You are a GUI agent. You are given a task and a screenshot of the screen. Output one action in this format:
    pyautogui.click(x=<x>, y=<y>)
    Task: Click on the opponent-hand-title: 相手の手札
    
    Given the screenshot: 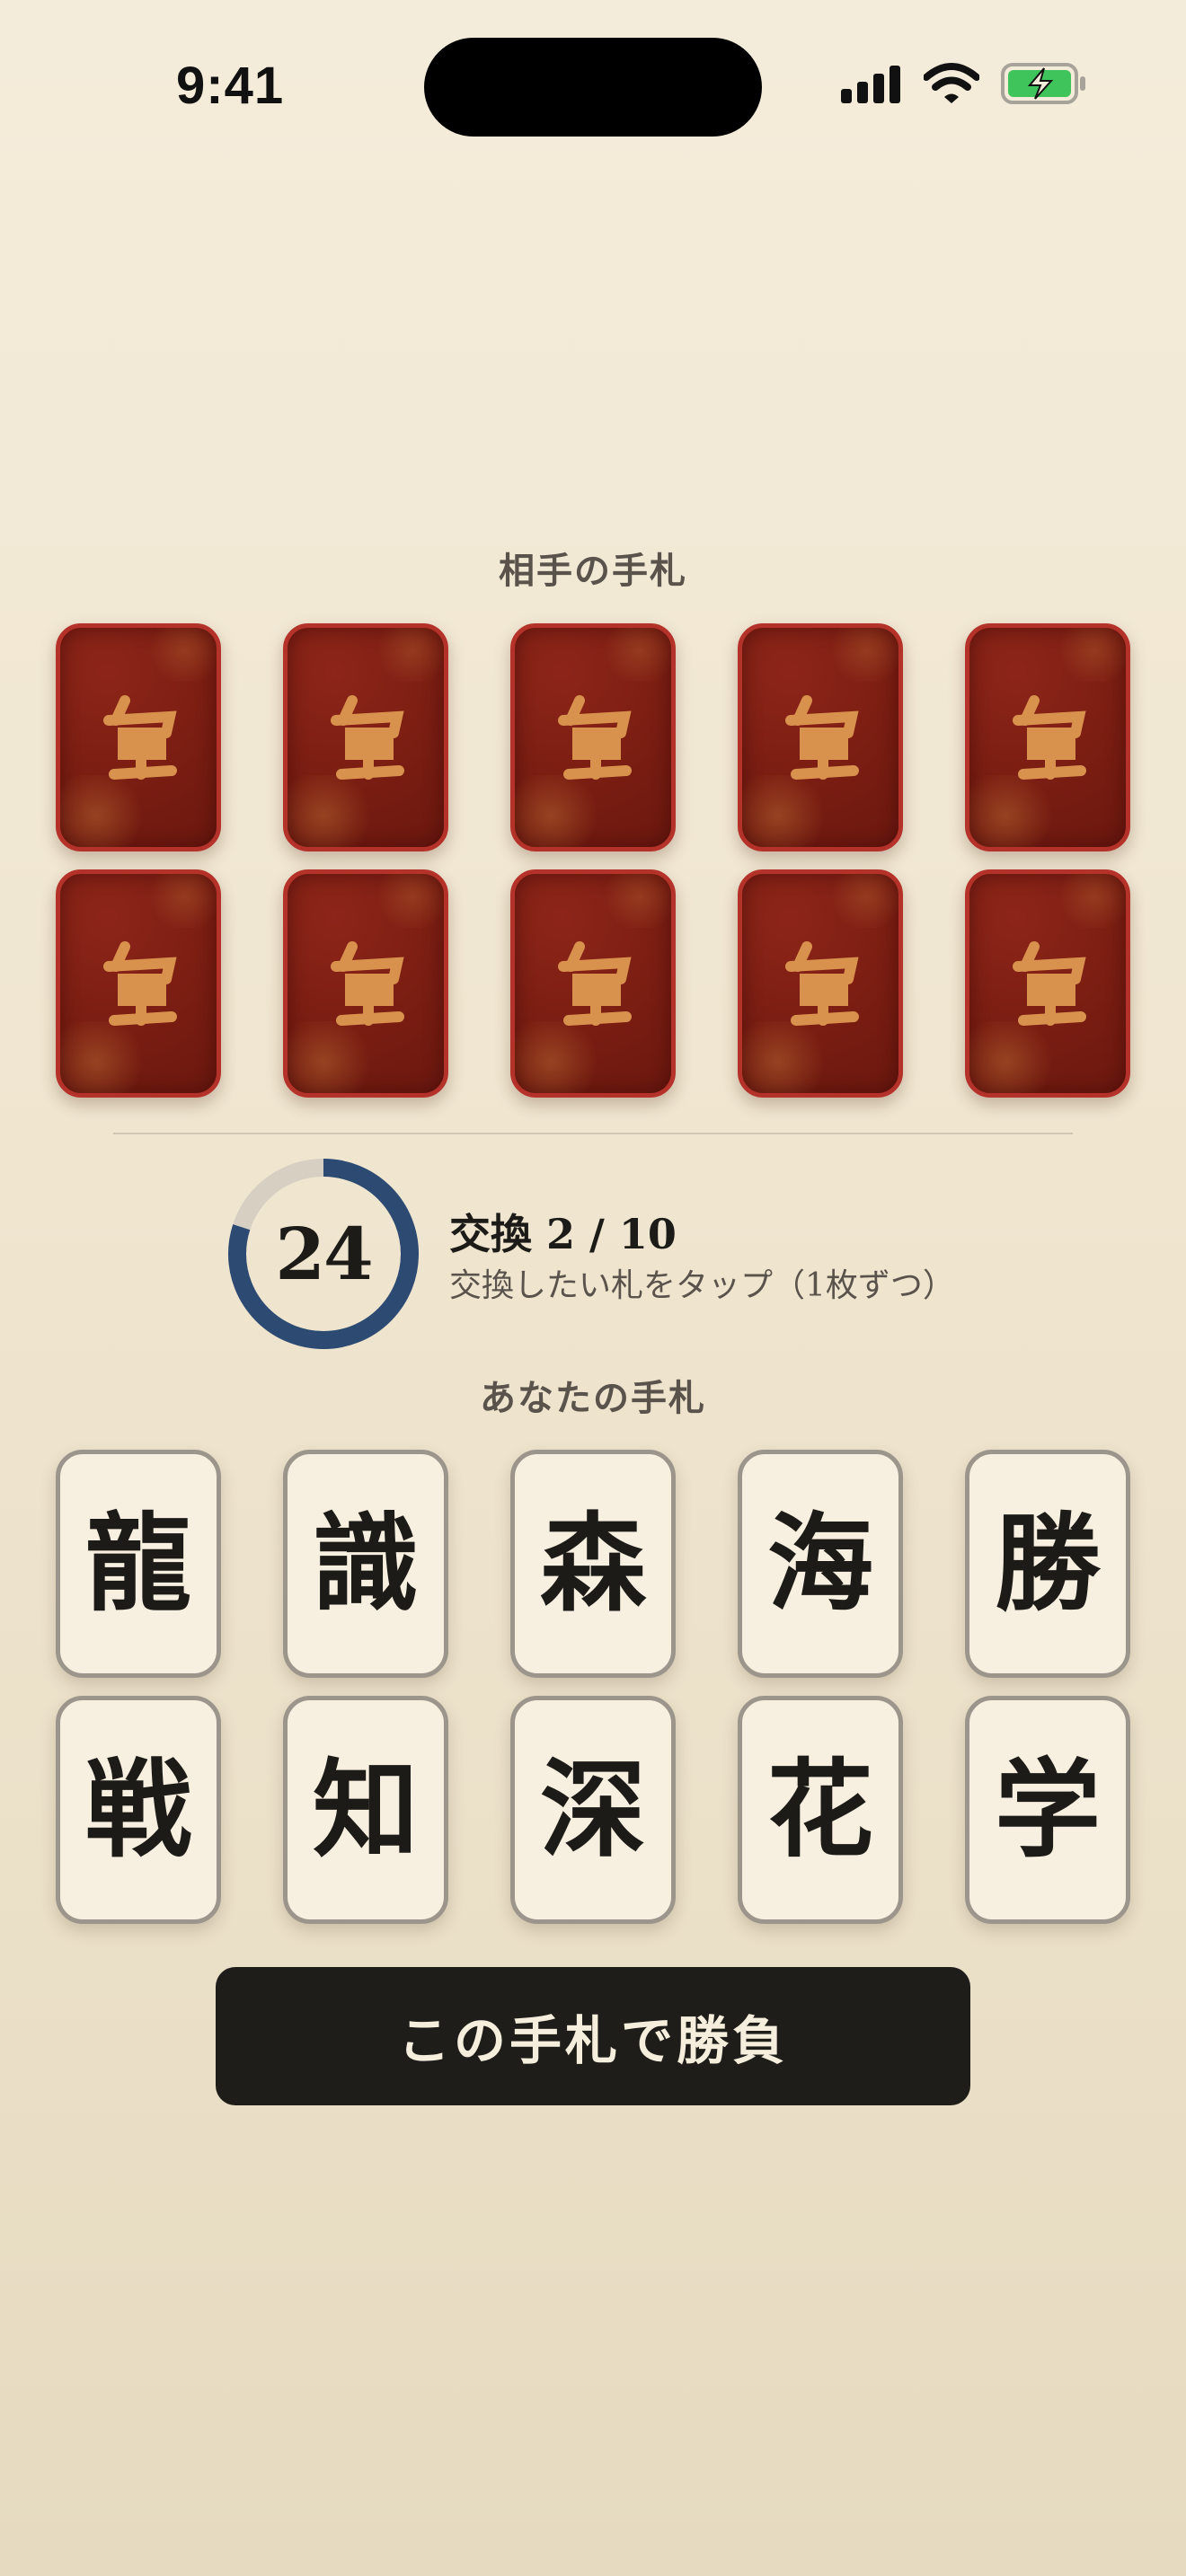 What is the action you would take?
    pyautogui.click(x=593, y=571)
    